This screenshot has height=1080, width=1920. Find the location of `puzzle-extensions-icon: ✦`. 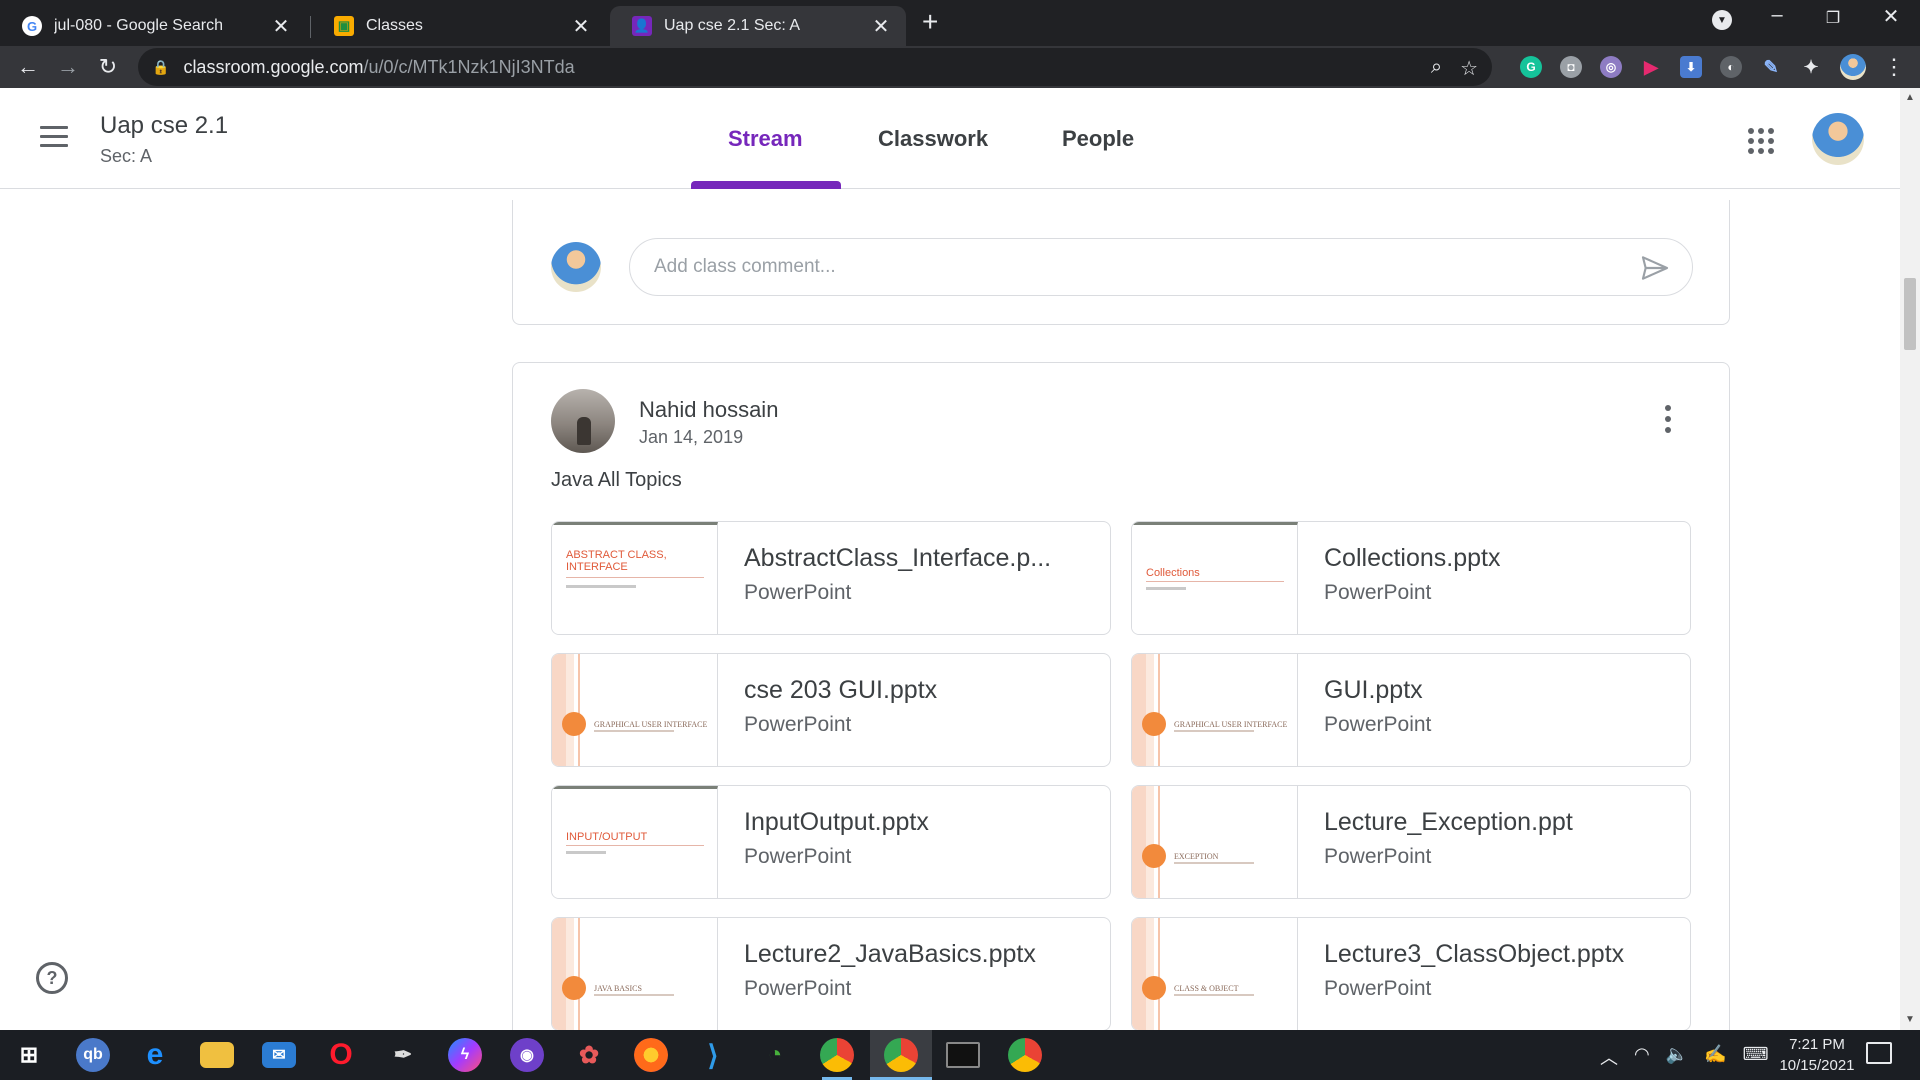

puzzle-extensions-icon: ✦ is located at coordinates (1811, 67).